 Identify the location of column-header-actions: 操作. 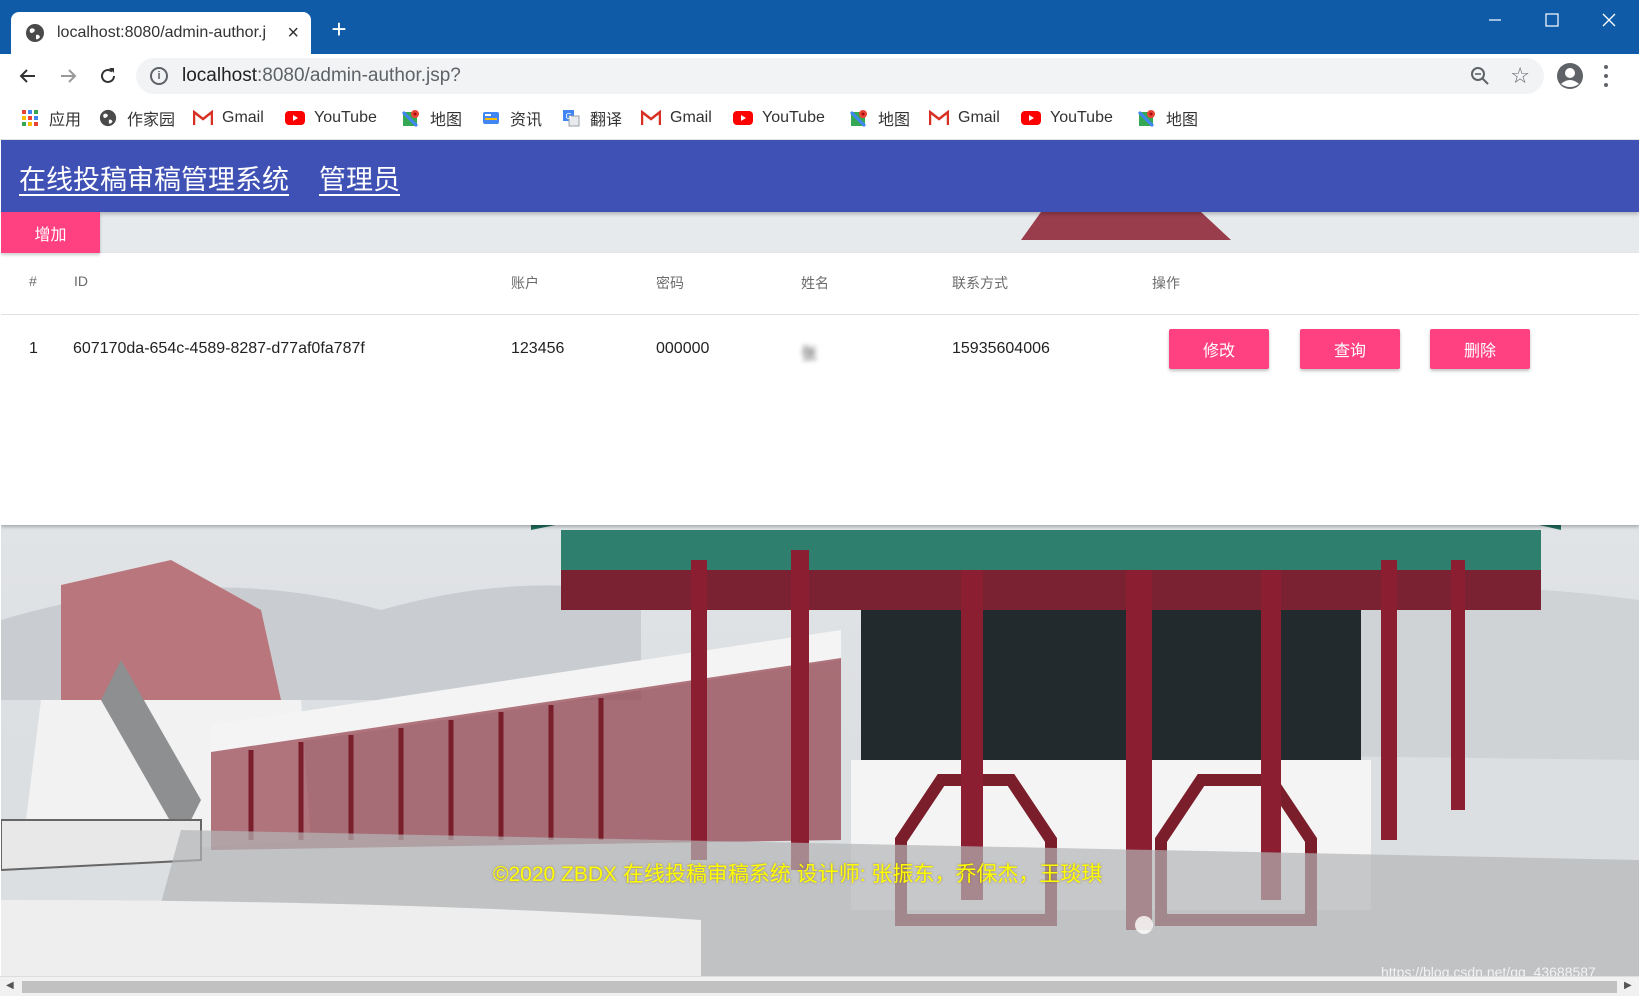
(1166, 283).